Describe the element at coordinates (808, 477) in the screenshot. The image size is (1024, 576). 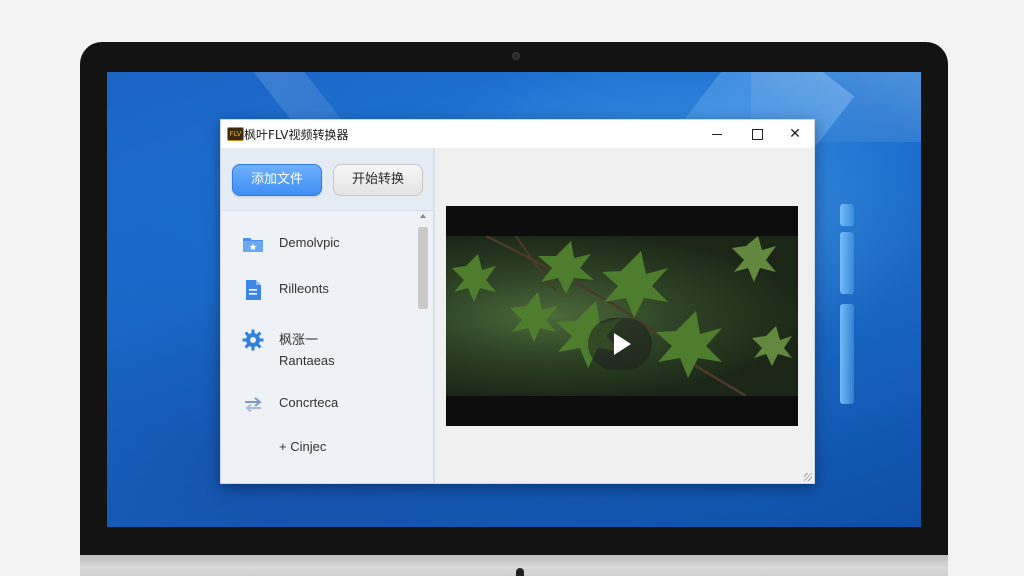
I see `resize-grip` at that location.